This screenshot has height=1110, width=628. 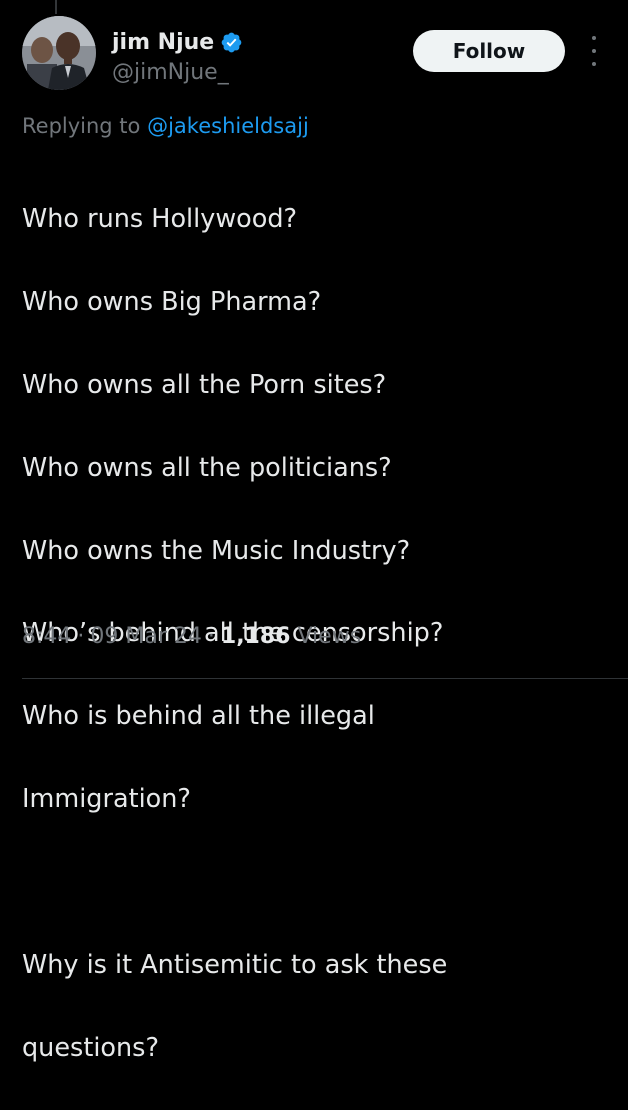 I want to click on replying-to-line: Replying to @jakeshieldsajj, so click(x=165, y=126).